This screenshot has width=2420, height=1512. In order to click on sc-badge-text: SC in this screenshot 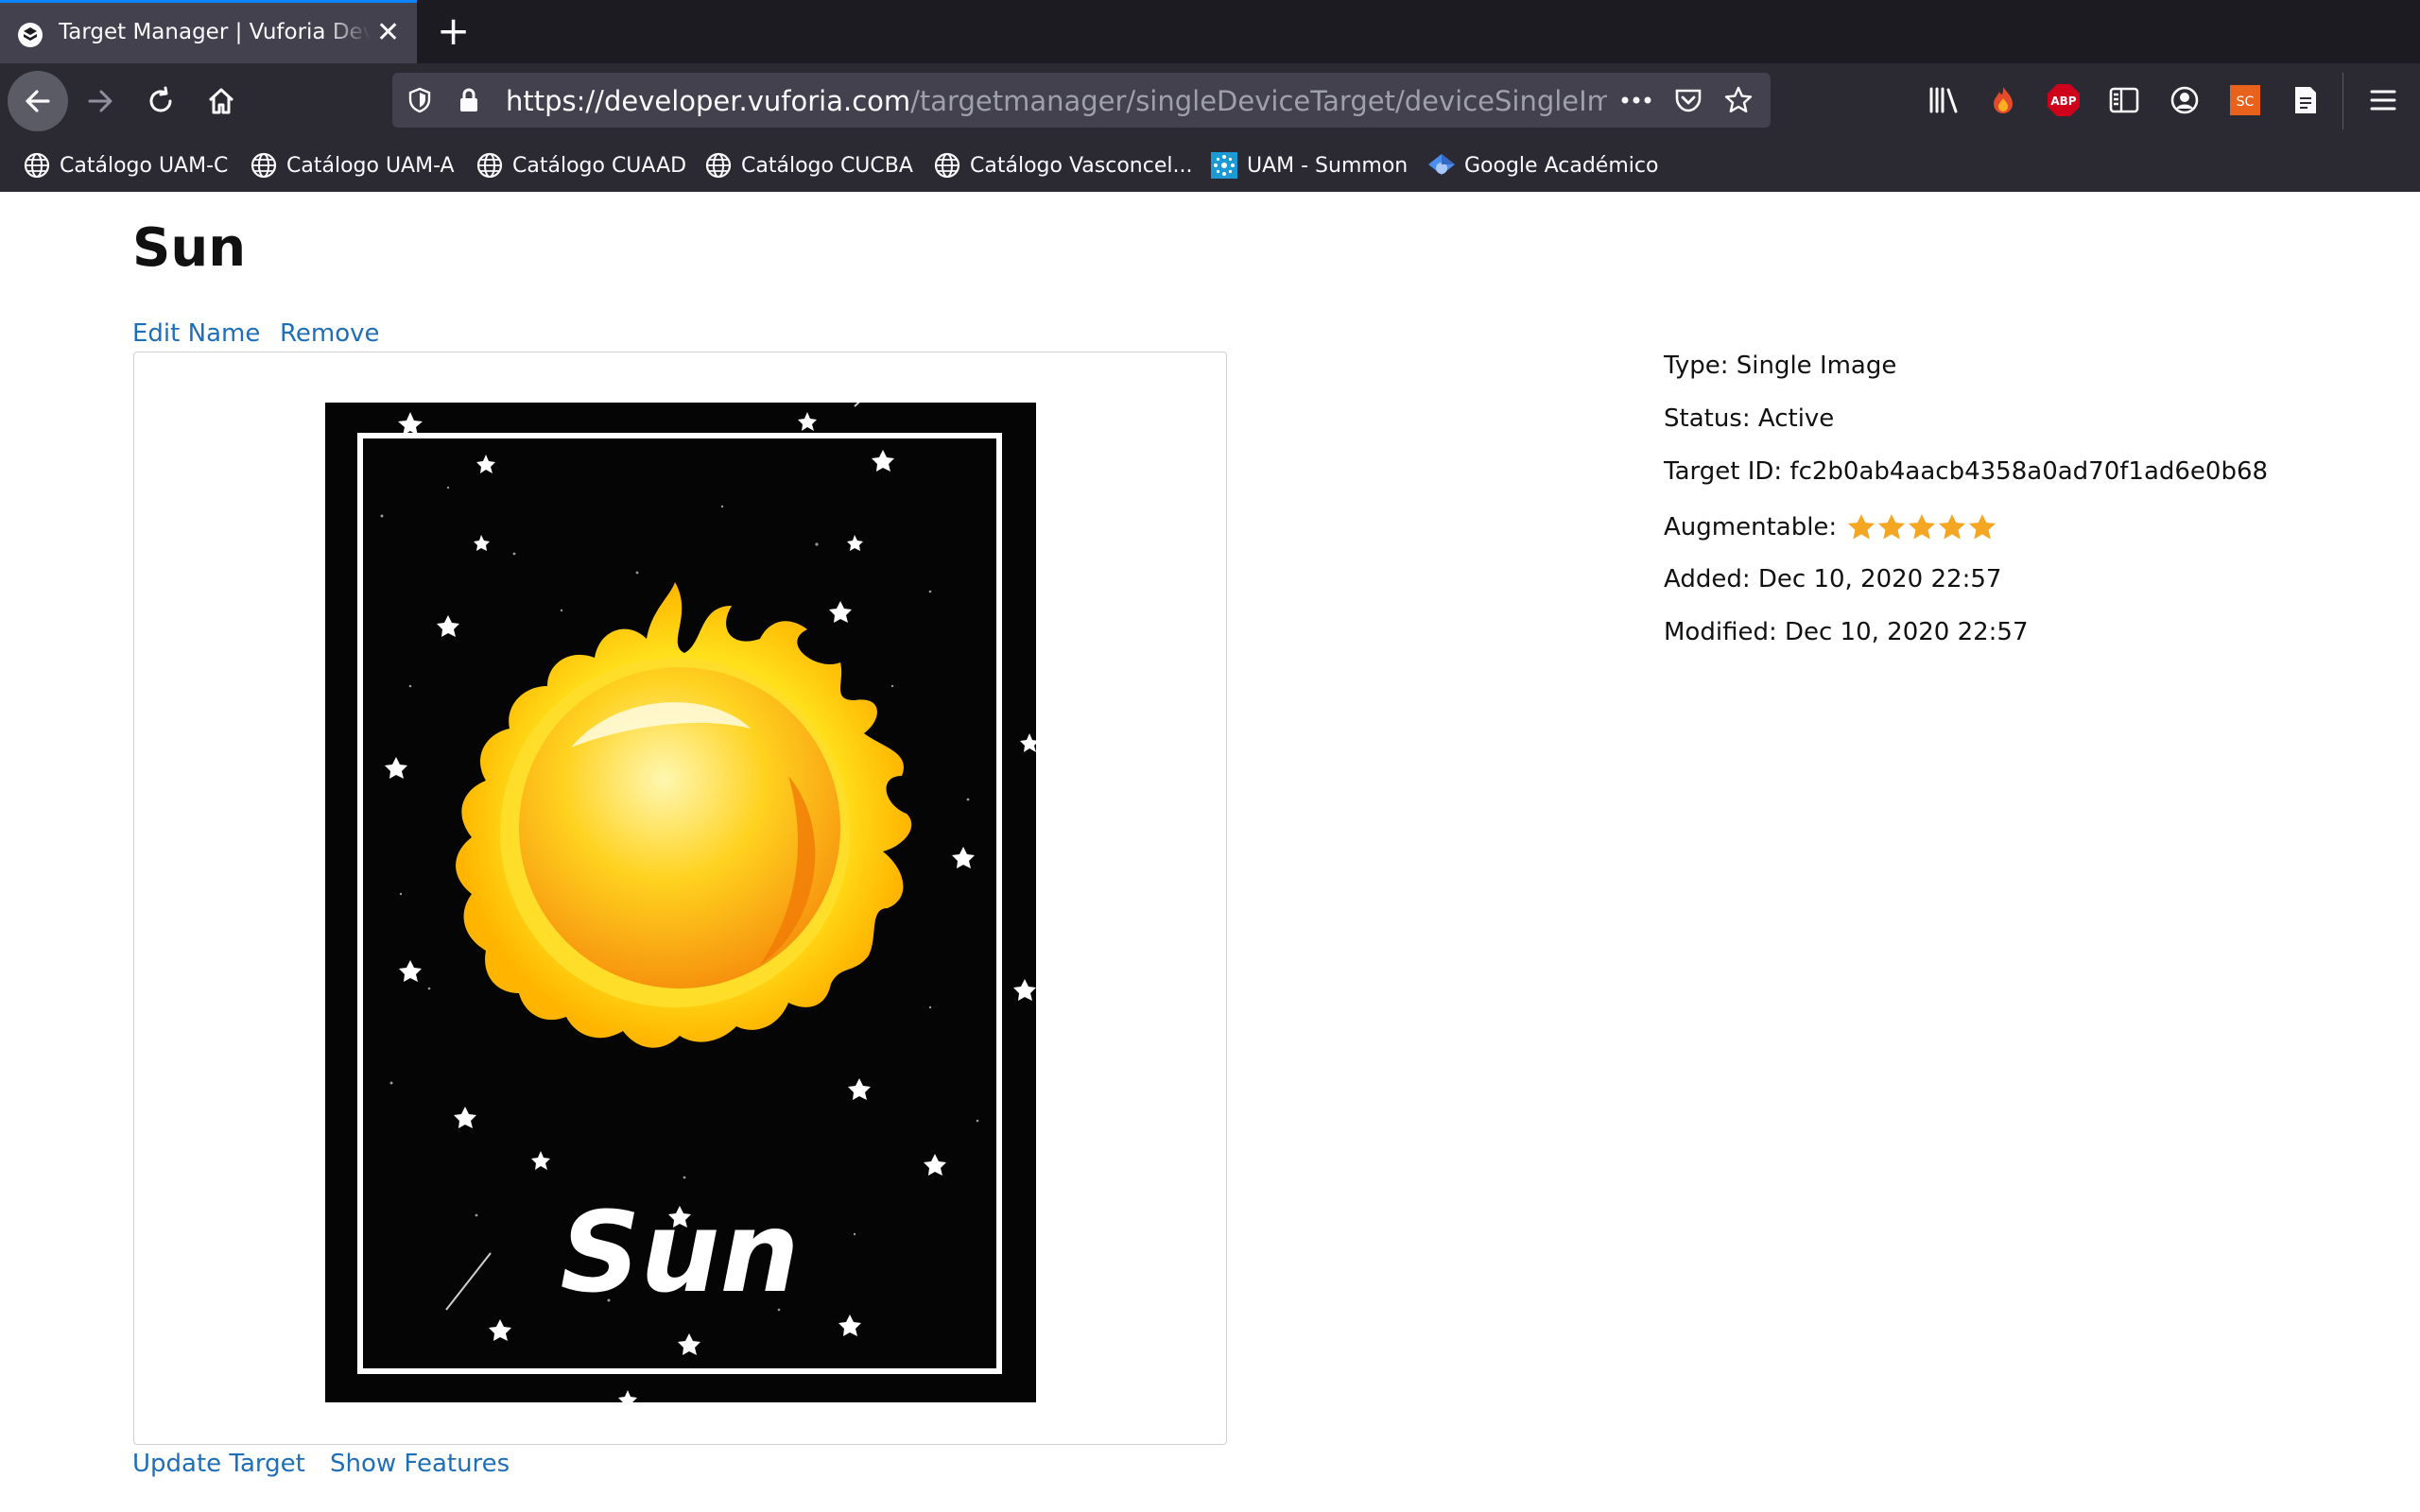, I will do `click(2246, 102)`.